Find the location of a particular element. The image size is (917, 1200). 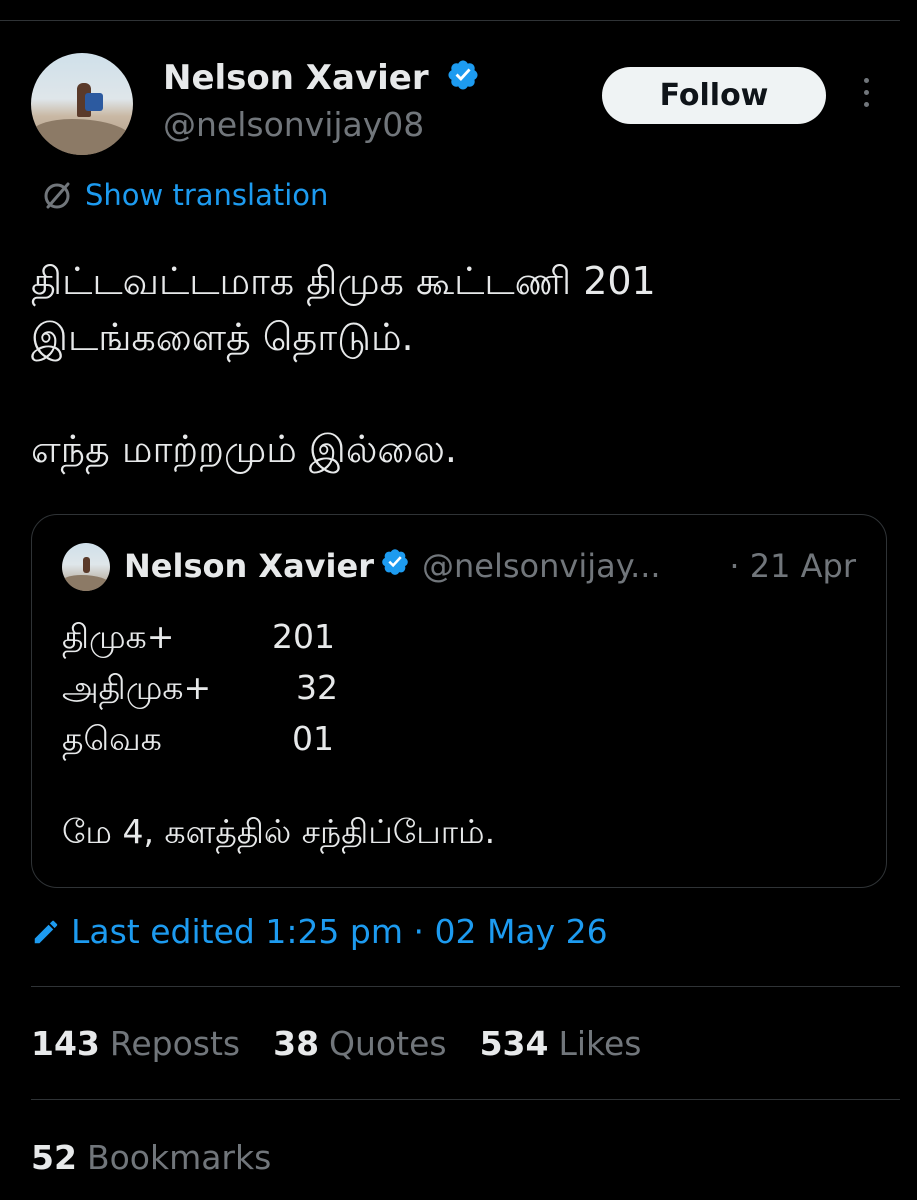

follow-button: Follow is located at coordinates (714, 95).